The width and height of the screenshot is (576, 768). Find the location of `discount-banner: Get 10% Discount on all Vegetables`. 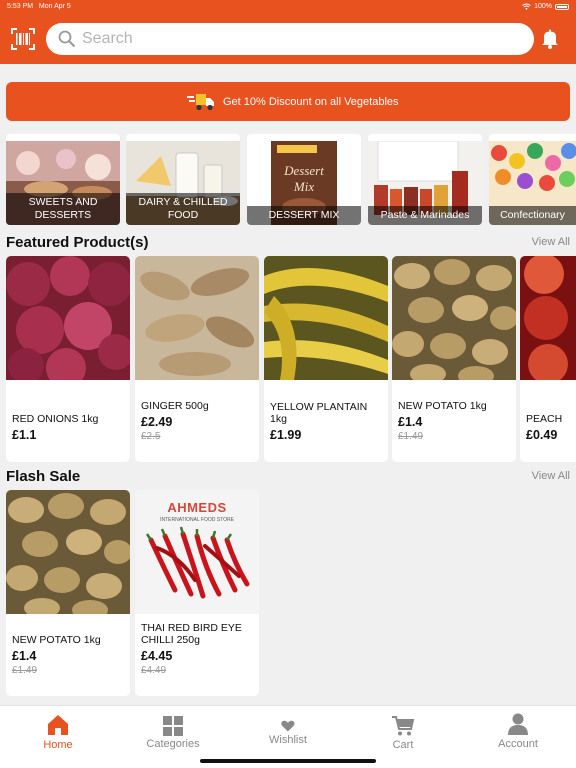

discount-banner: Get 10% Discount on all Vegetables is located at coordinates (288, 101).